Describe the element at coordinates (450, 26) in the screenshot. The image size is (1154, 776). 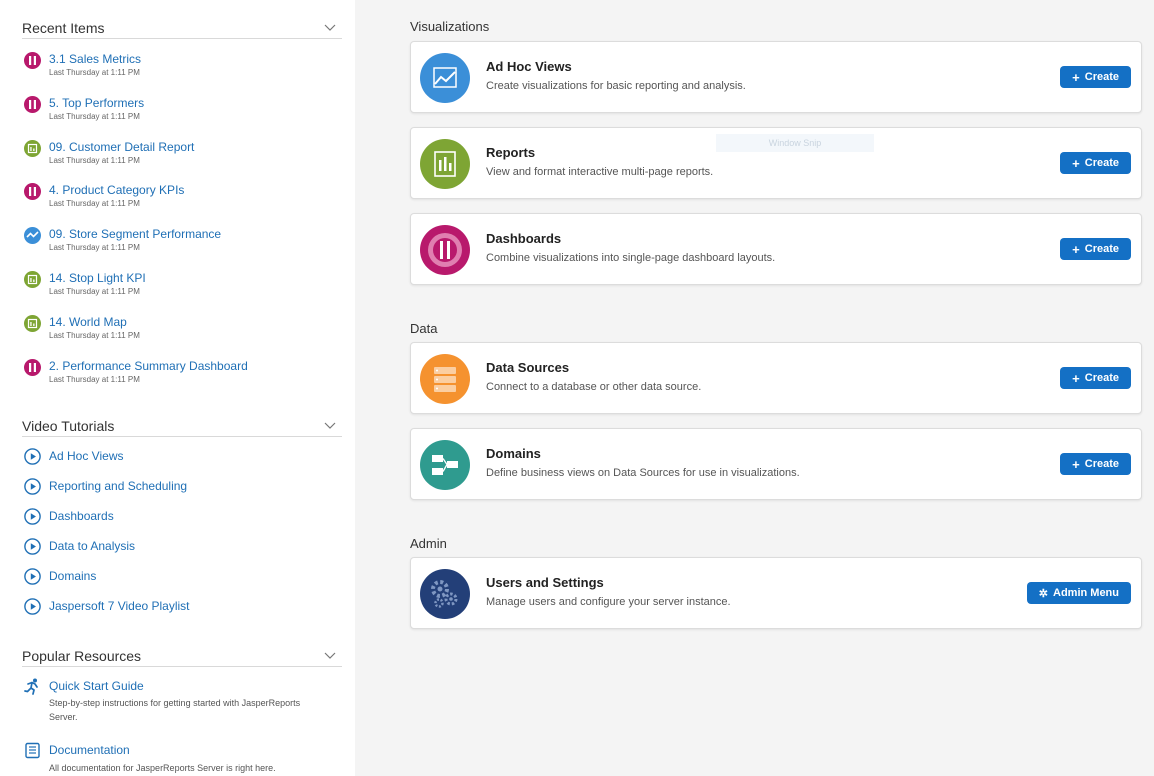
I see `section-title-visualizations: Visualizations` at that location.